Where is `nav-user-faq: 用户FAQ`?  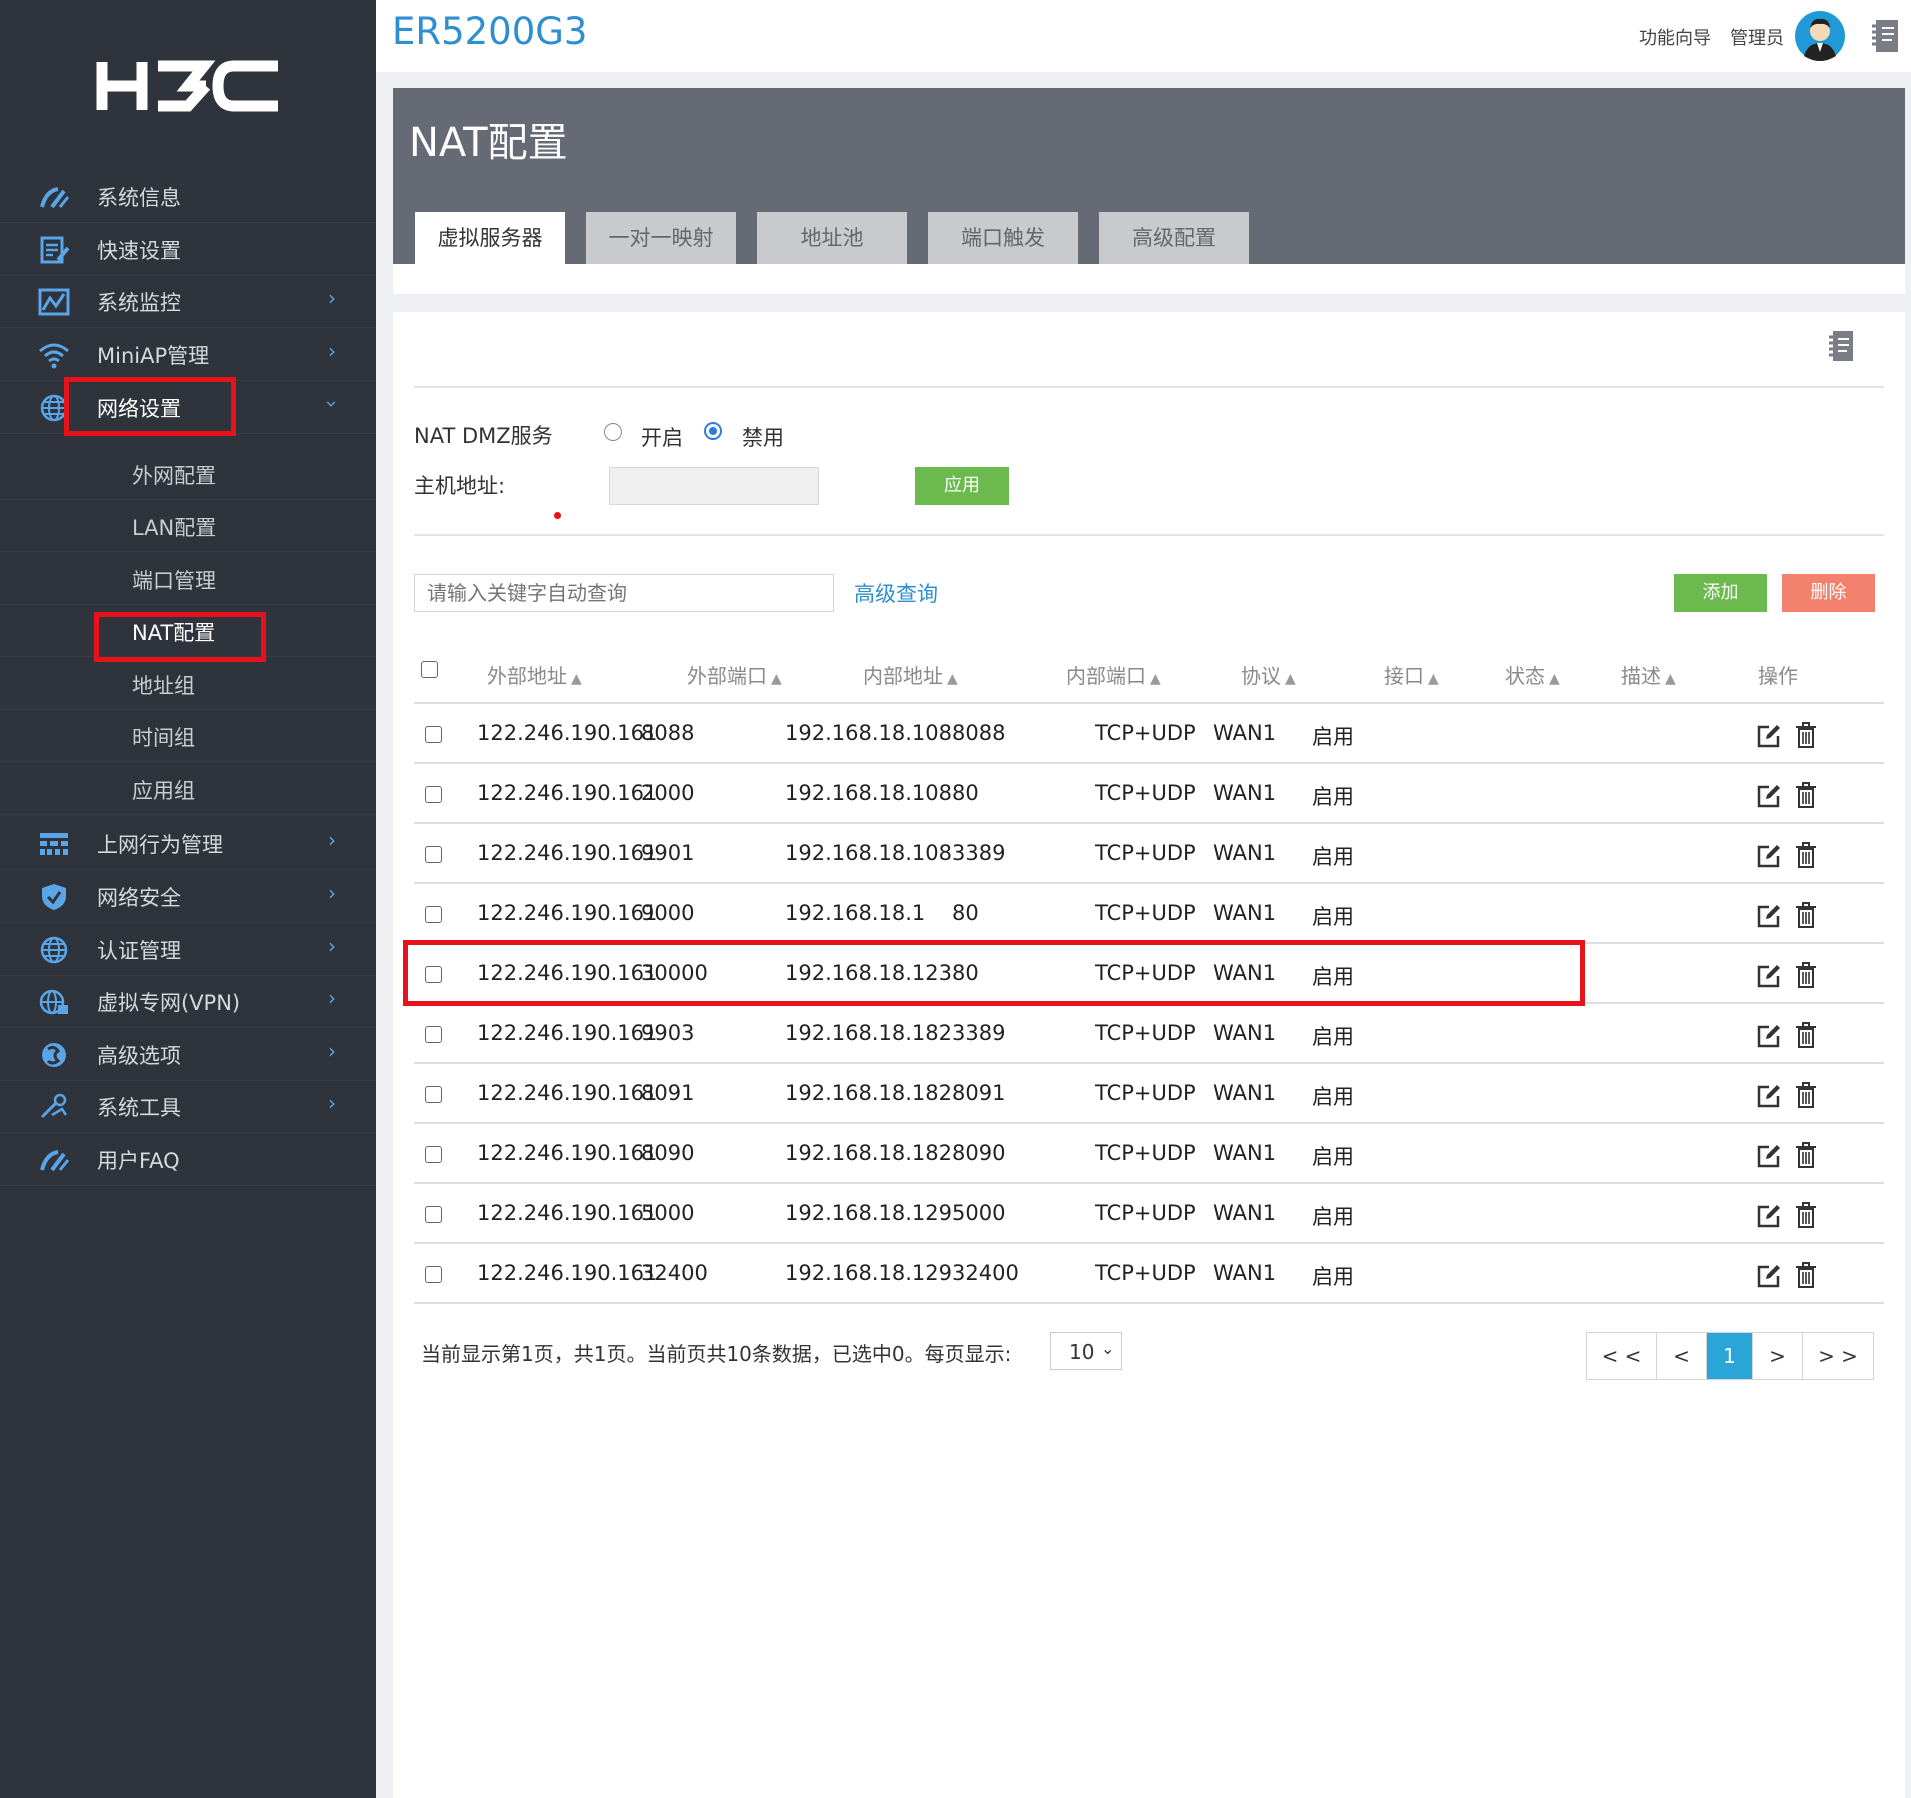
nav-user-faq: 用户FAQ is located at coordinates (188, 1160).